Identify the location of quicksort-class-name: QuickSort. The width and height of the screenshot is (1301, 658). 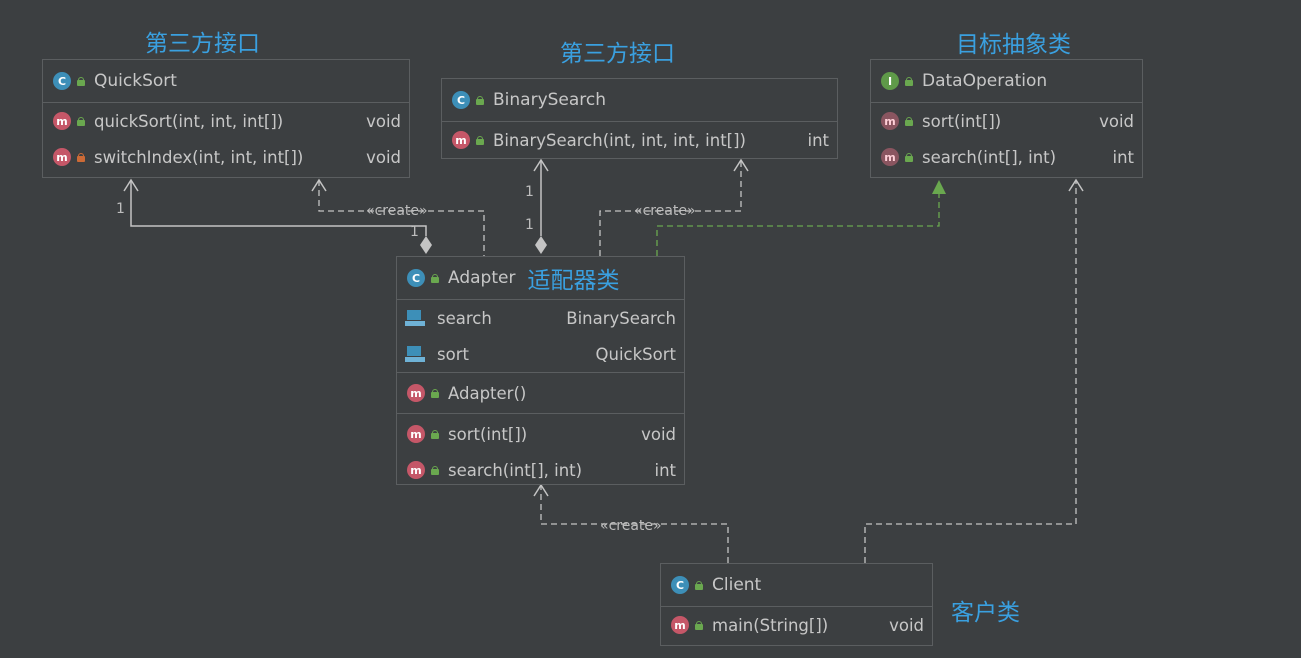
(135, 81).